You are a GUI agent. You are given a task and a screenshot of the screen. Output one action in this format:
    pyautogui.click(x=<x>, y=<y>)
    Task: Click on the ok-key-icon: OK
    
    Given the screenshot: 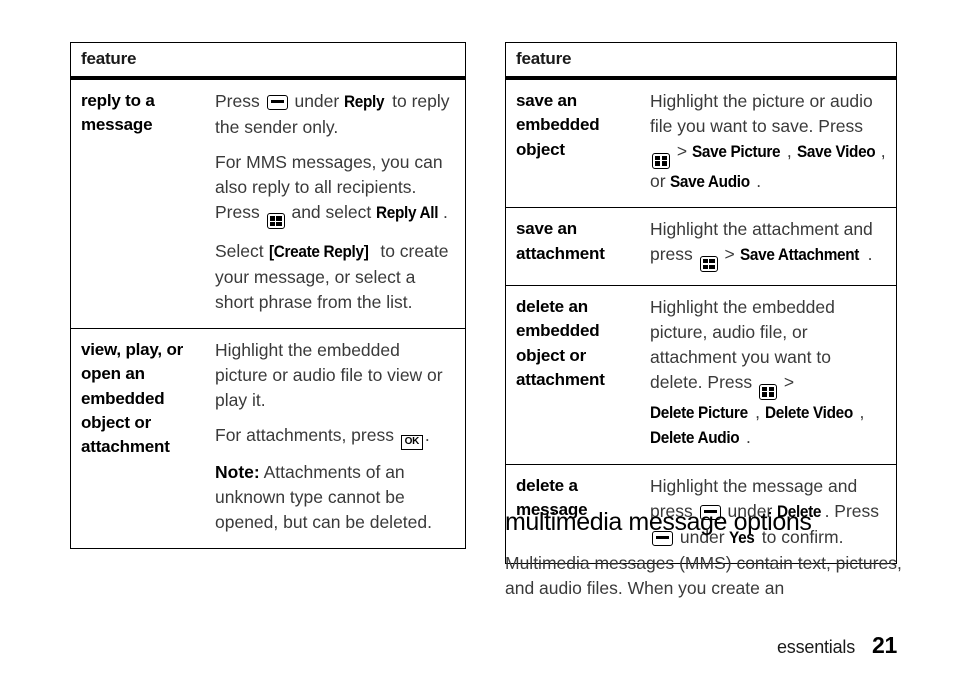 What is the action you would take?
    pyautogui.click(x=411, y=443)
    